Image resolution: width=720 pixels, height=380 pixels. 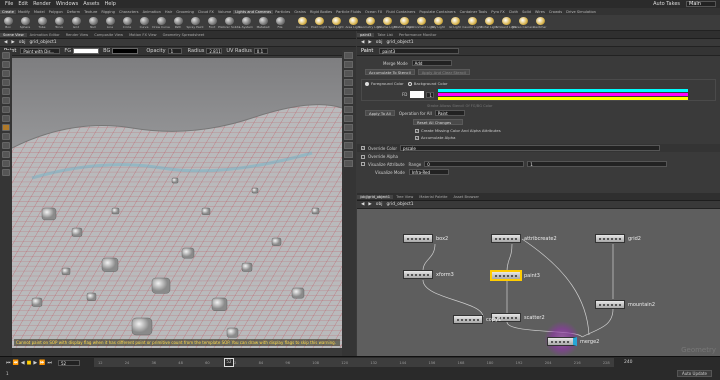 I want to click on shelf-tool-9: Draw Curve, so click(x=161, y=22).